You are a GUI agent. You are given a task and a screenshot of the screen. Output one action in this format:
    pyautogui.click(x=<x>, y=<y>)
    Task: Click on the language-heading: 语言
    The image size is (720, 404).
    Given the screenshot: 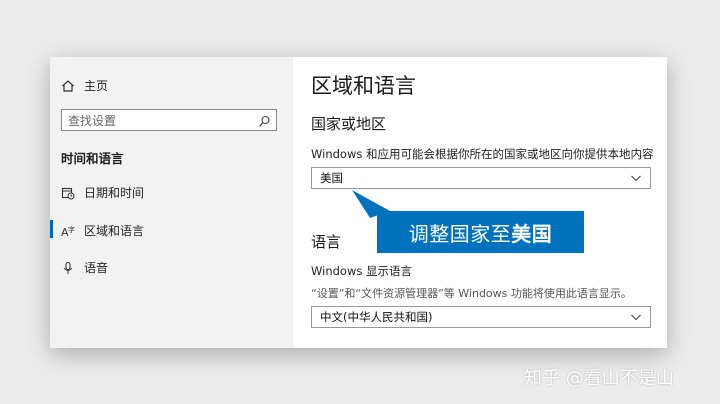 What is the action you would take?
    pyautogui.click(x=326, y=242)
    